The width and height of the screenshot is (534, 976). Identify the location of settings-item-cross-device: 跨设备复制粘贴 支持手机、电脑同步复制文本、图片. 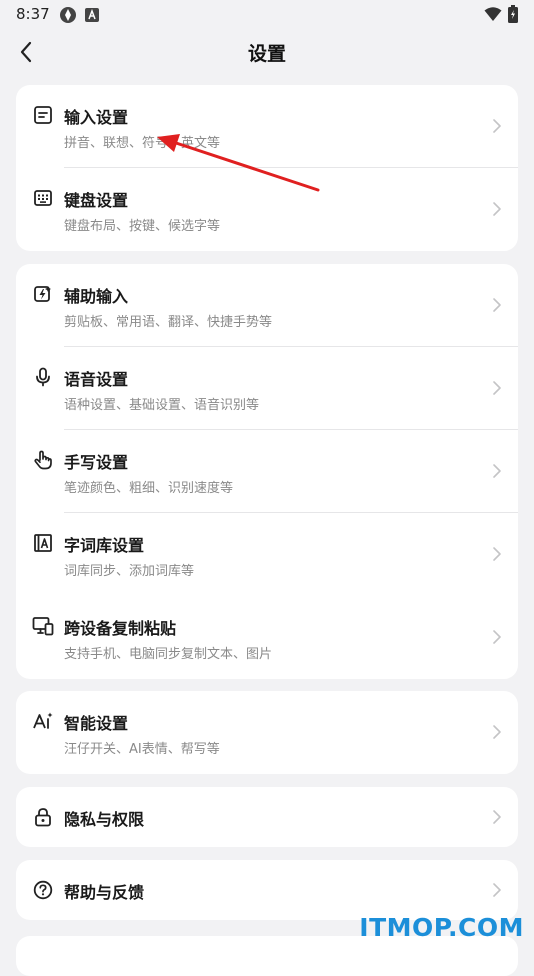
(267, 637).